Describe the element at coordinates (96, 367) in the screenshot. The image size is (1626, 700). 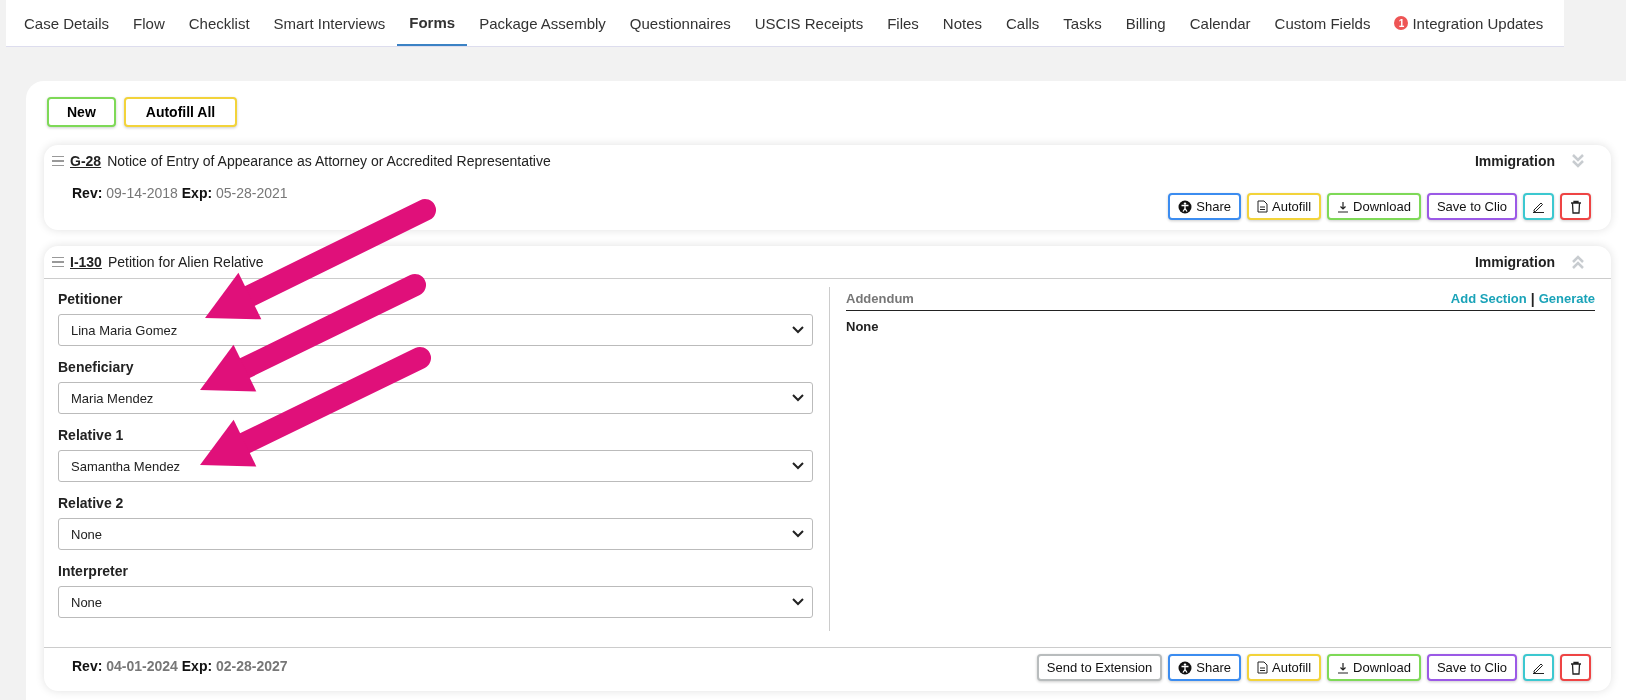
I see `field-label: Beneficiary` at that location.